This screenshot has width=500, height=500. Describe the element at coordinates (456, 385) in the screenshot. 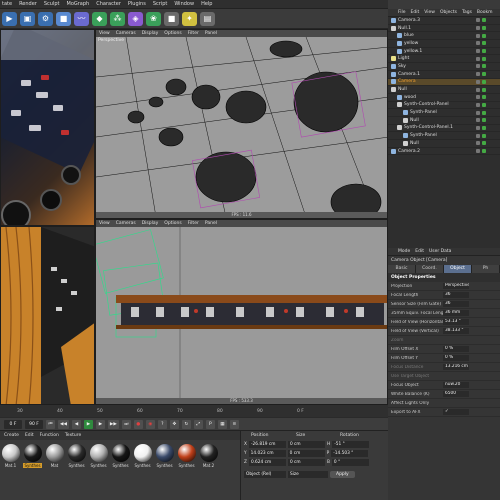

I see `attr-value-field: nuw.20` at that location.